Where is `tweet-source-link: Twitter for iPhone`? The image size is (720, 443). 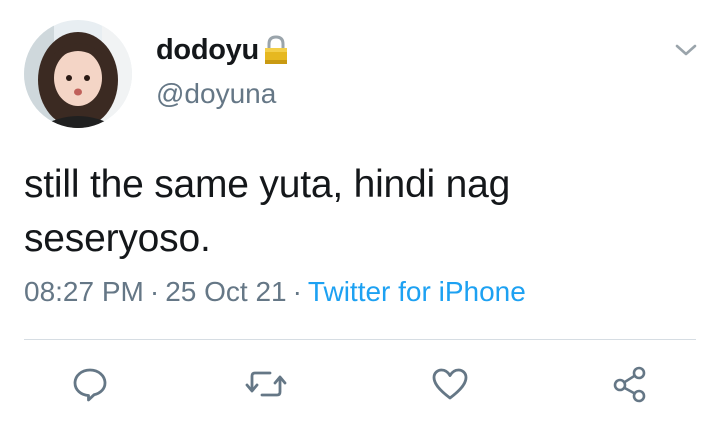
tweet-source-link: Twitter for iPhone is located at coordinates (417, 291).